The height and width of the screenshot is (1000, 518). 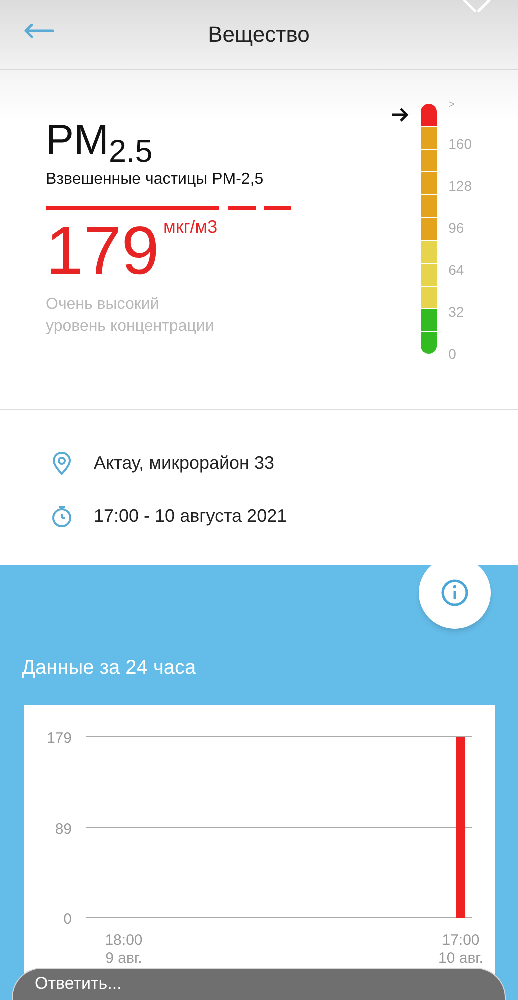 I want to click on scale-label: 64, so click(x=457, y=270).